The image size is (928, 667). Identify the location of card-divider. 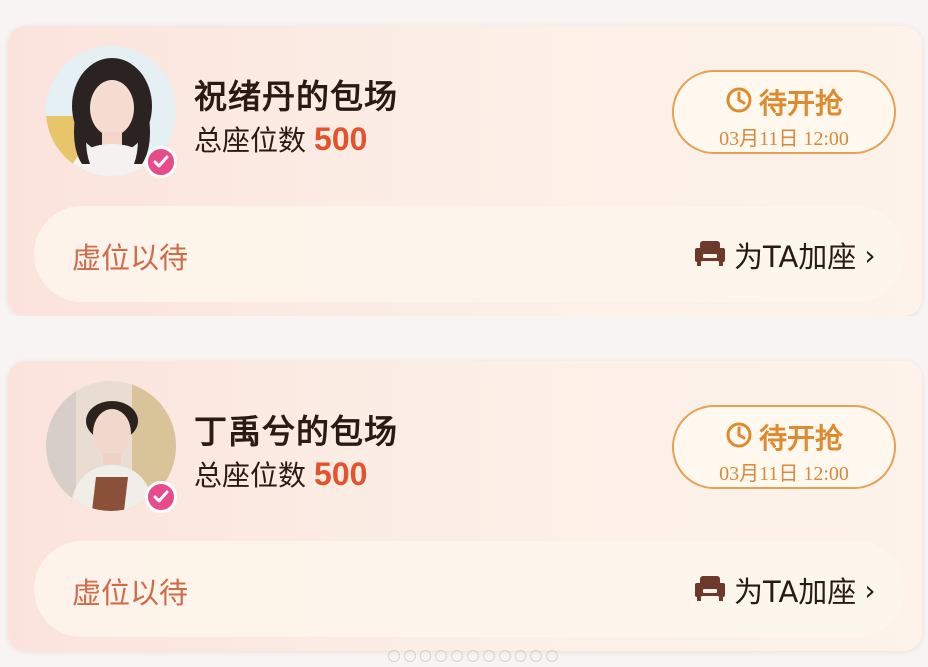
(464, 338).